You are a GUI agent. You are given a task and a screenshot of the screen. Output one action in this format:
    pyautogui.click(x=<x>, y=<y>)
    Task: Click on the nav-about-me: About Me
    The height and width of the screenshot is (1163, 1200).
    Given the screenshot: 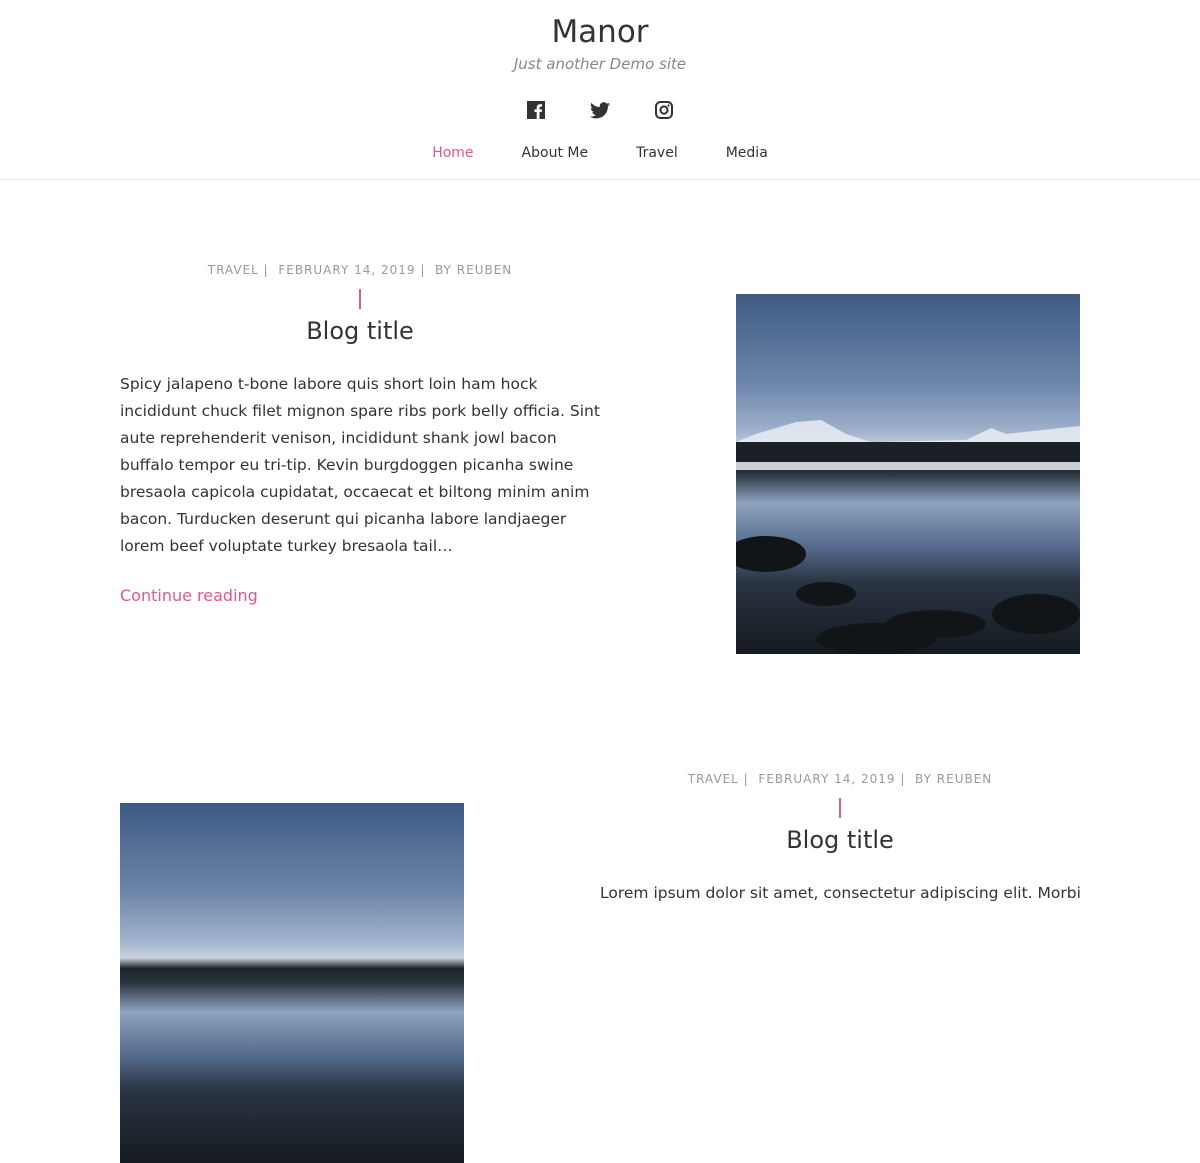 What is the action you would take?
    pyautogui.click(x=555, y=153)
    